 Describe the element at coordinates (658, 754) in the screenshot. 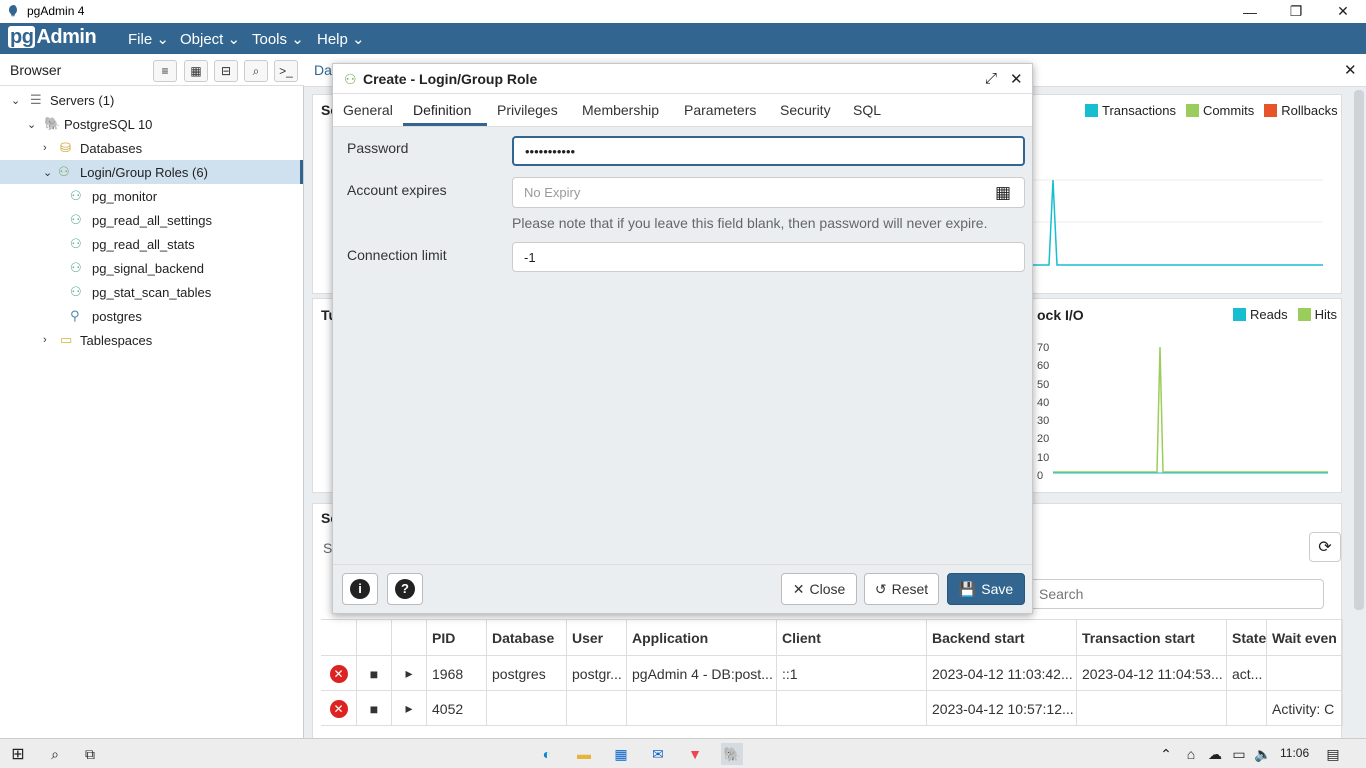

I see `mail-icon: ✉` at that location.